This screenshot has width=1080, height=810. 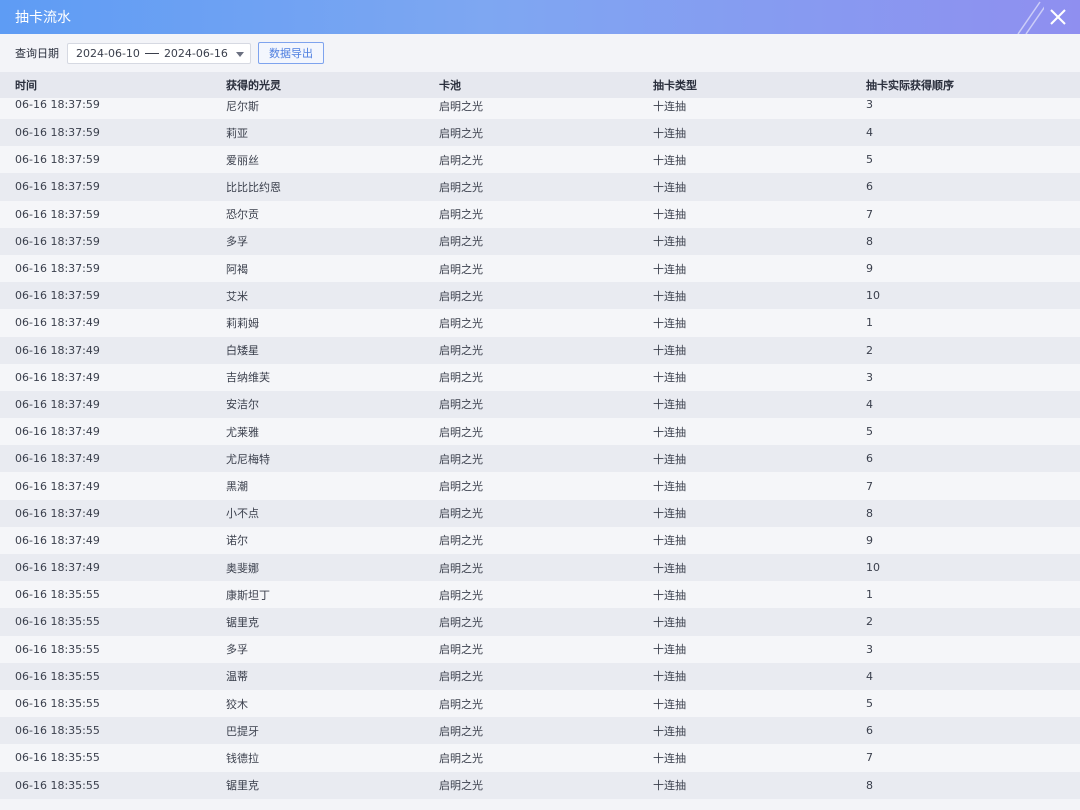 What do you see at coordinates (540, 758) in the screenshot?
I see `table-row: 06-16 18:35:55 钱德拉 启明之光 十连抽 7` at bounding box center [540, 758].